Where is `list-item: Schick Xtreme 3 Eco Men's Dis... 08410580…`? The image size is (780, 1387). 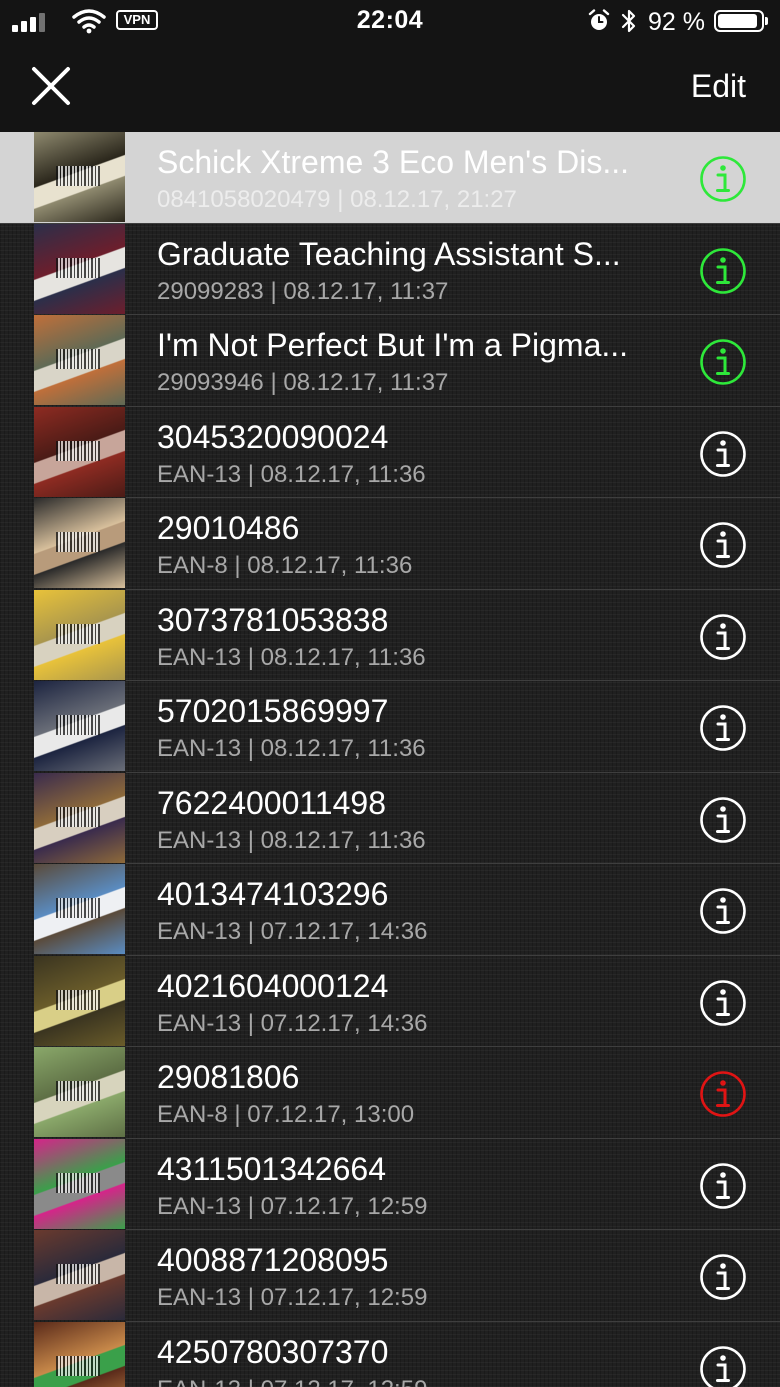
list-item: Schick Xtreme 3 Eco Men's Dis... 08410580… is located at coordinates (390, 178).